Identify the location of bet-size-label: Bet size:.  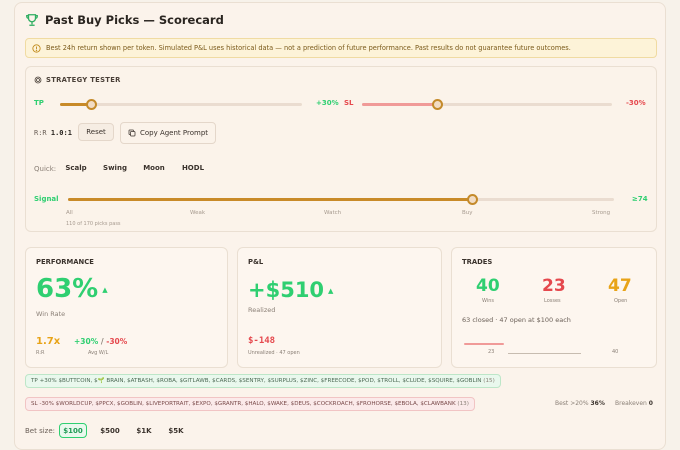
(40, 431).